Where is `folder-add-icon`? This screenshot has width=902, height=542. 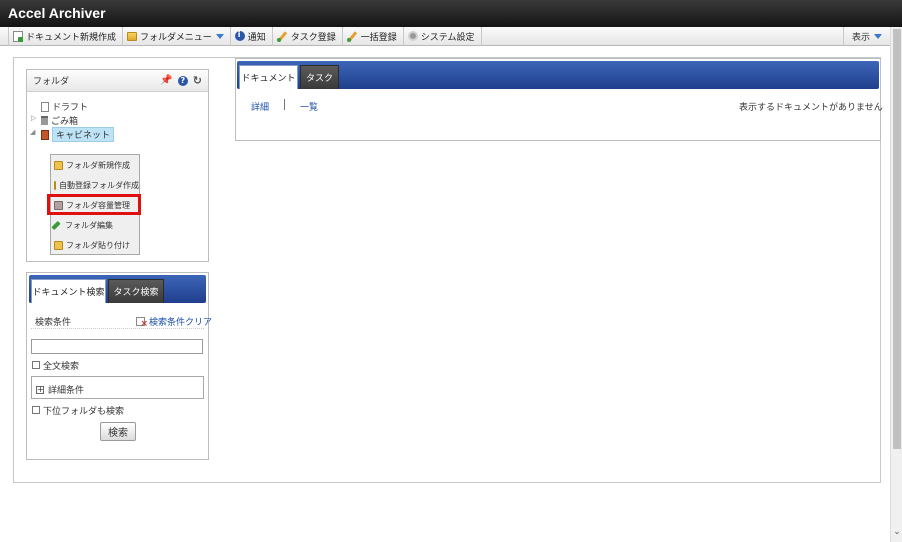 folder-add-icon is located at coordinates (58, 165).